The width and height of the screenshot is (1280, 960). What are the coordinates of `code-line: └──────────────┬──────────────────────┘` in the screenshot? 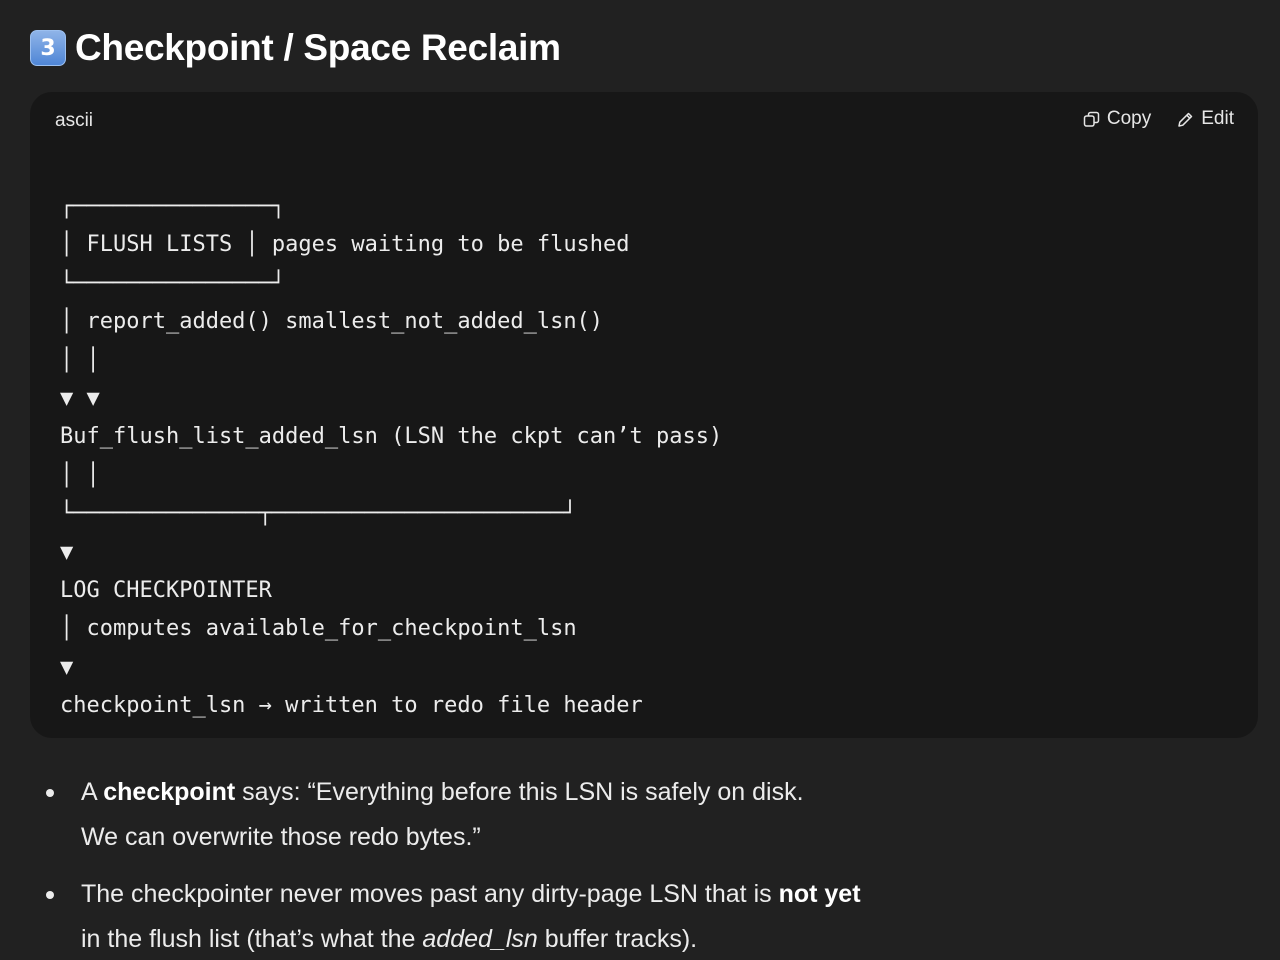 It's located at (318, 514).